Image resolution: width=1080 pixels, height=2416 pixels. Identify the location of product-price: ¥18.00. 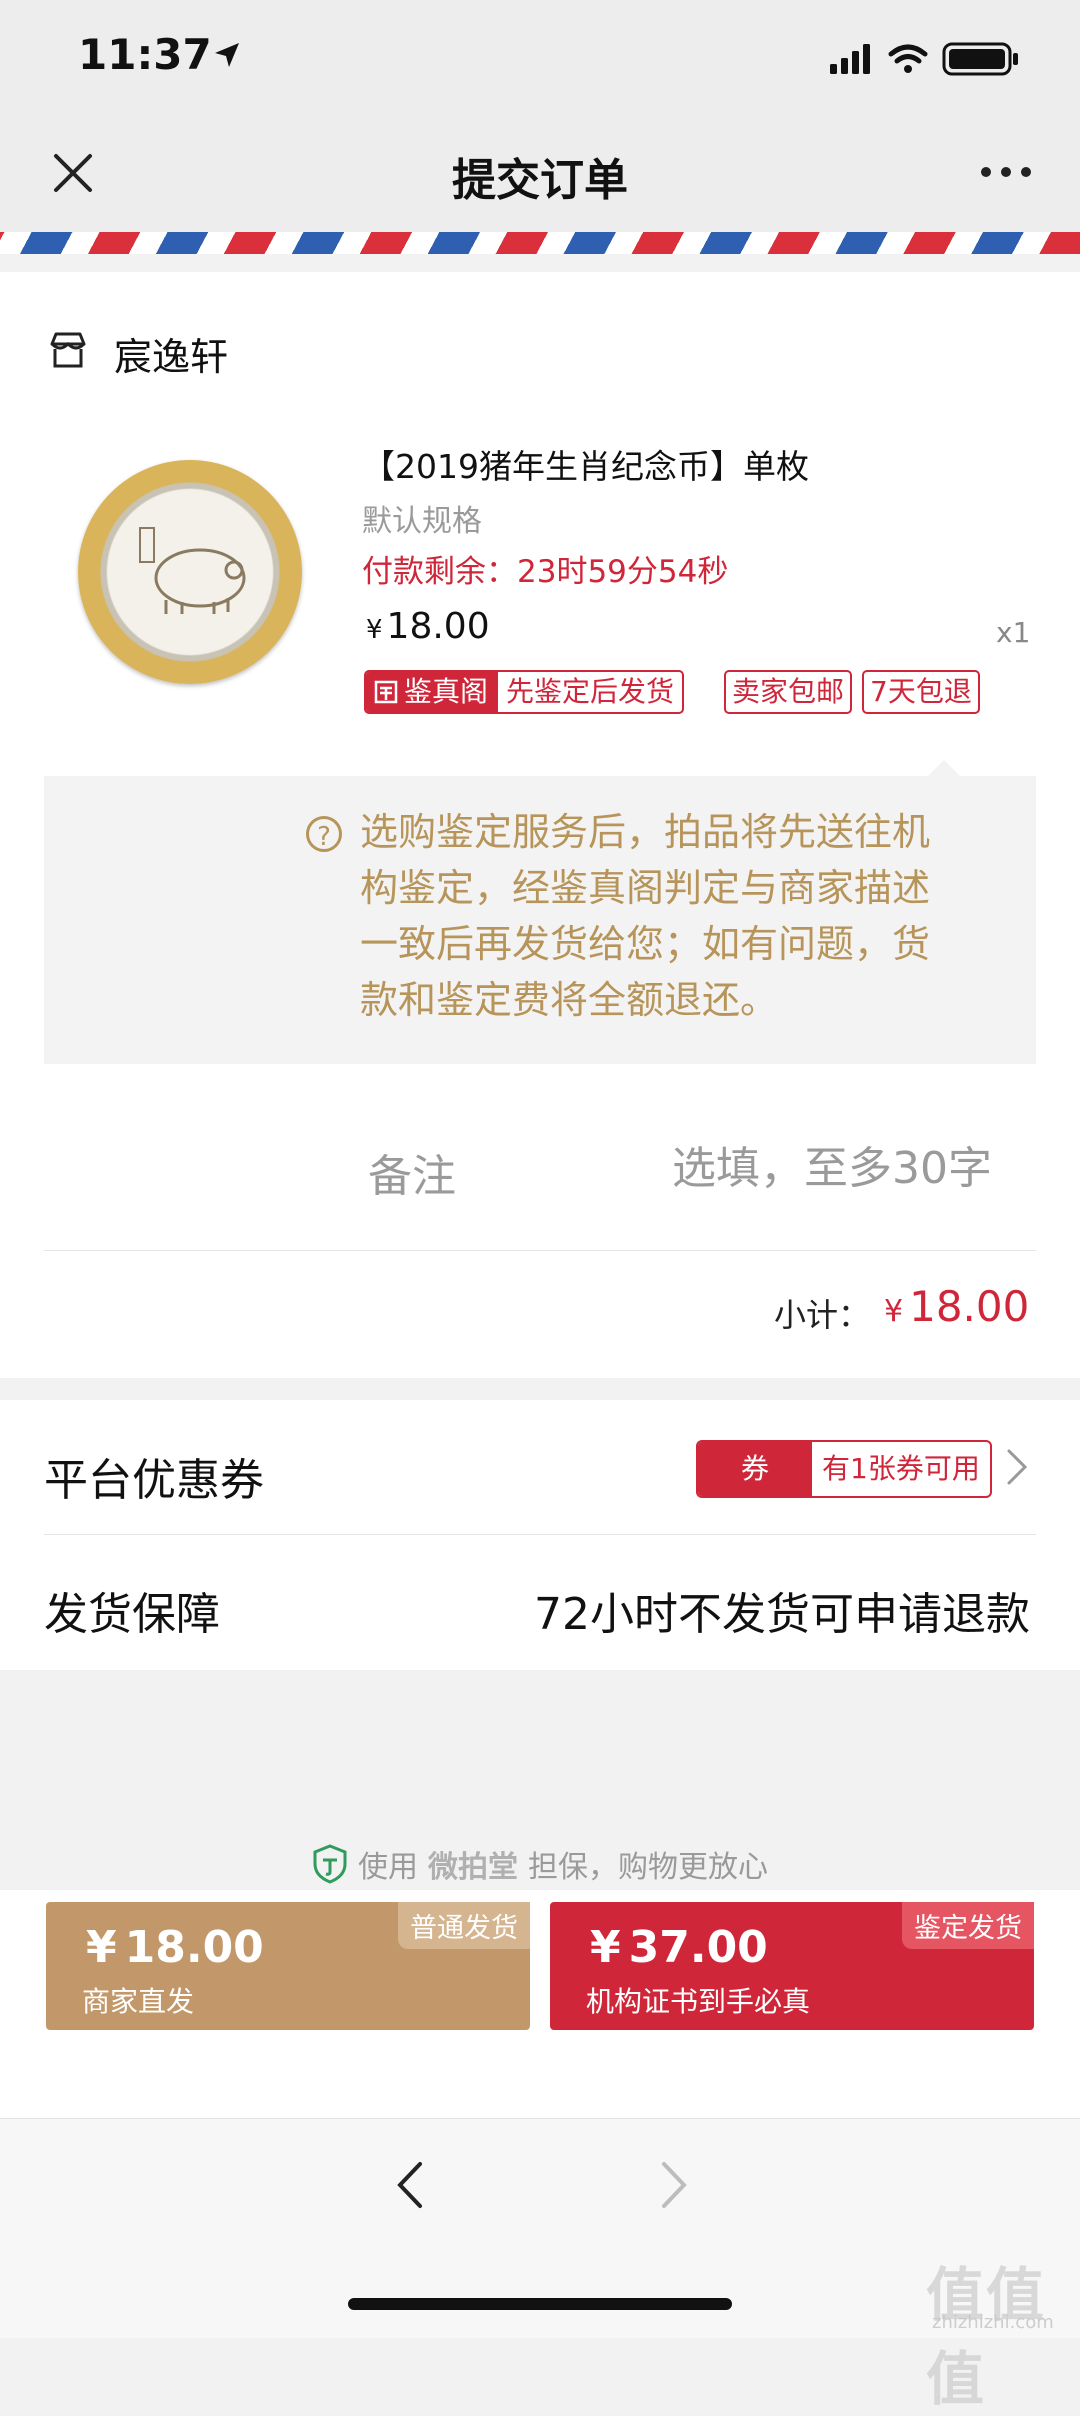
(428, 626).